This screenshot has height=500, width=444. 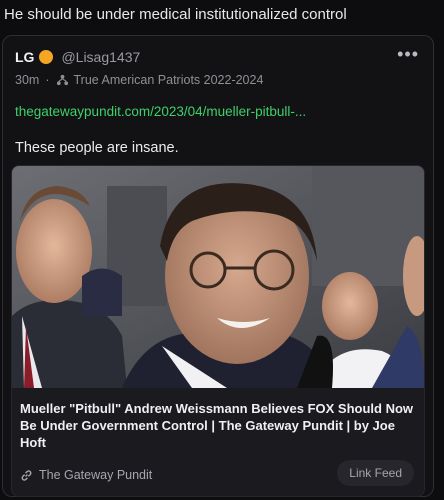 What do you see at coordinates (100, 57) in the screenshot?
I see `author-handle: @Lisag1437` at bounding box center [100, 57].